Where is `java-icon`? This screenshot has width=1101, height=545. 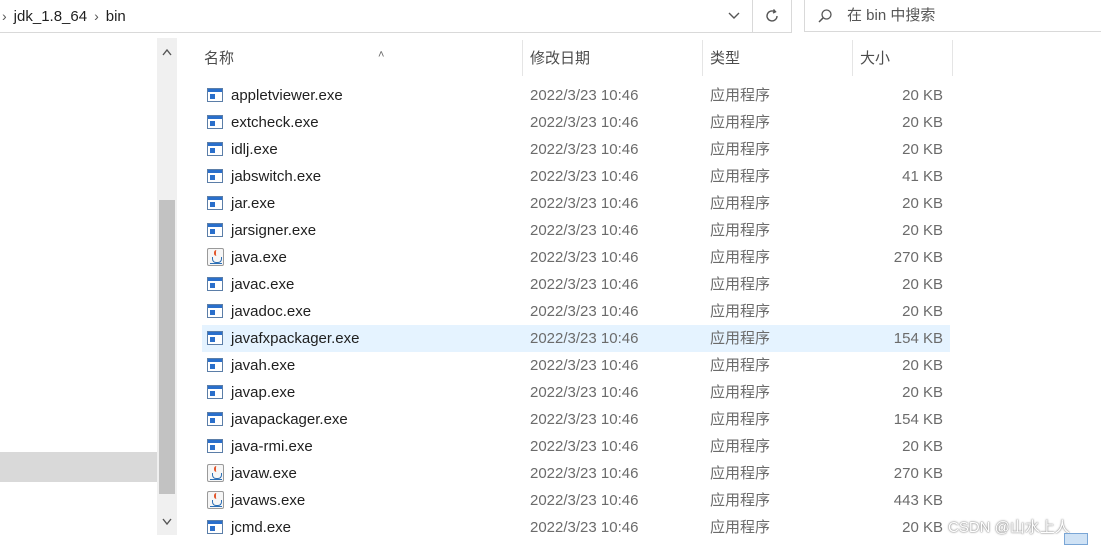 java-icon is located at coordinates (216, 473).